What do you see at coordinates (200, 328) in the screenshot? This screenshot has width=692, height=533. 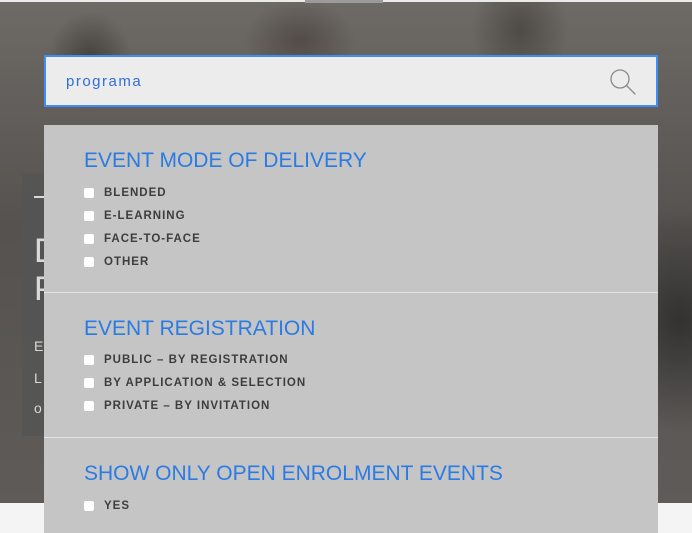 I see `filter-section-title: EVENT REGISTRATION` at bounding box center [200, 328].